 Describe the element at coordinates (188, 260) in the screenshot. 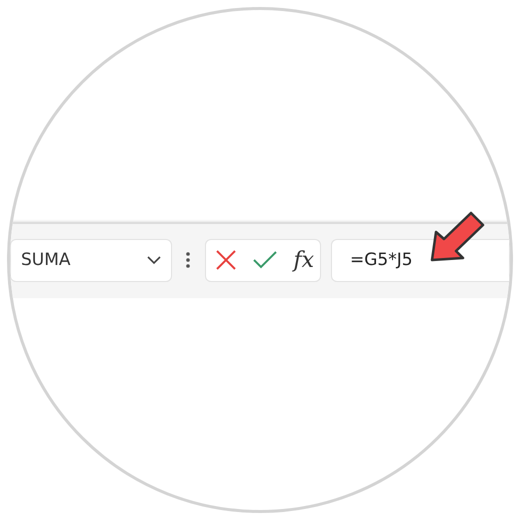

I see `more-options-icon` at that location.